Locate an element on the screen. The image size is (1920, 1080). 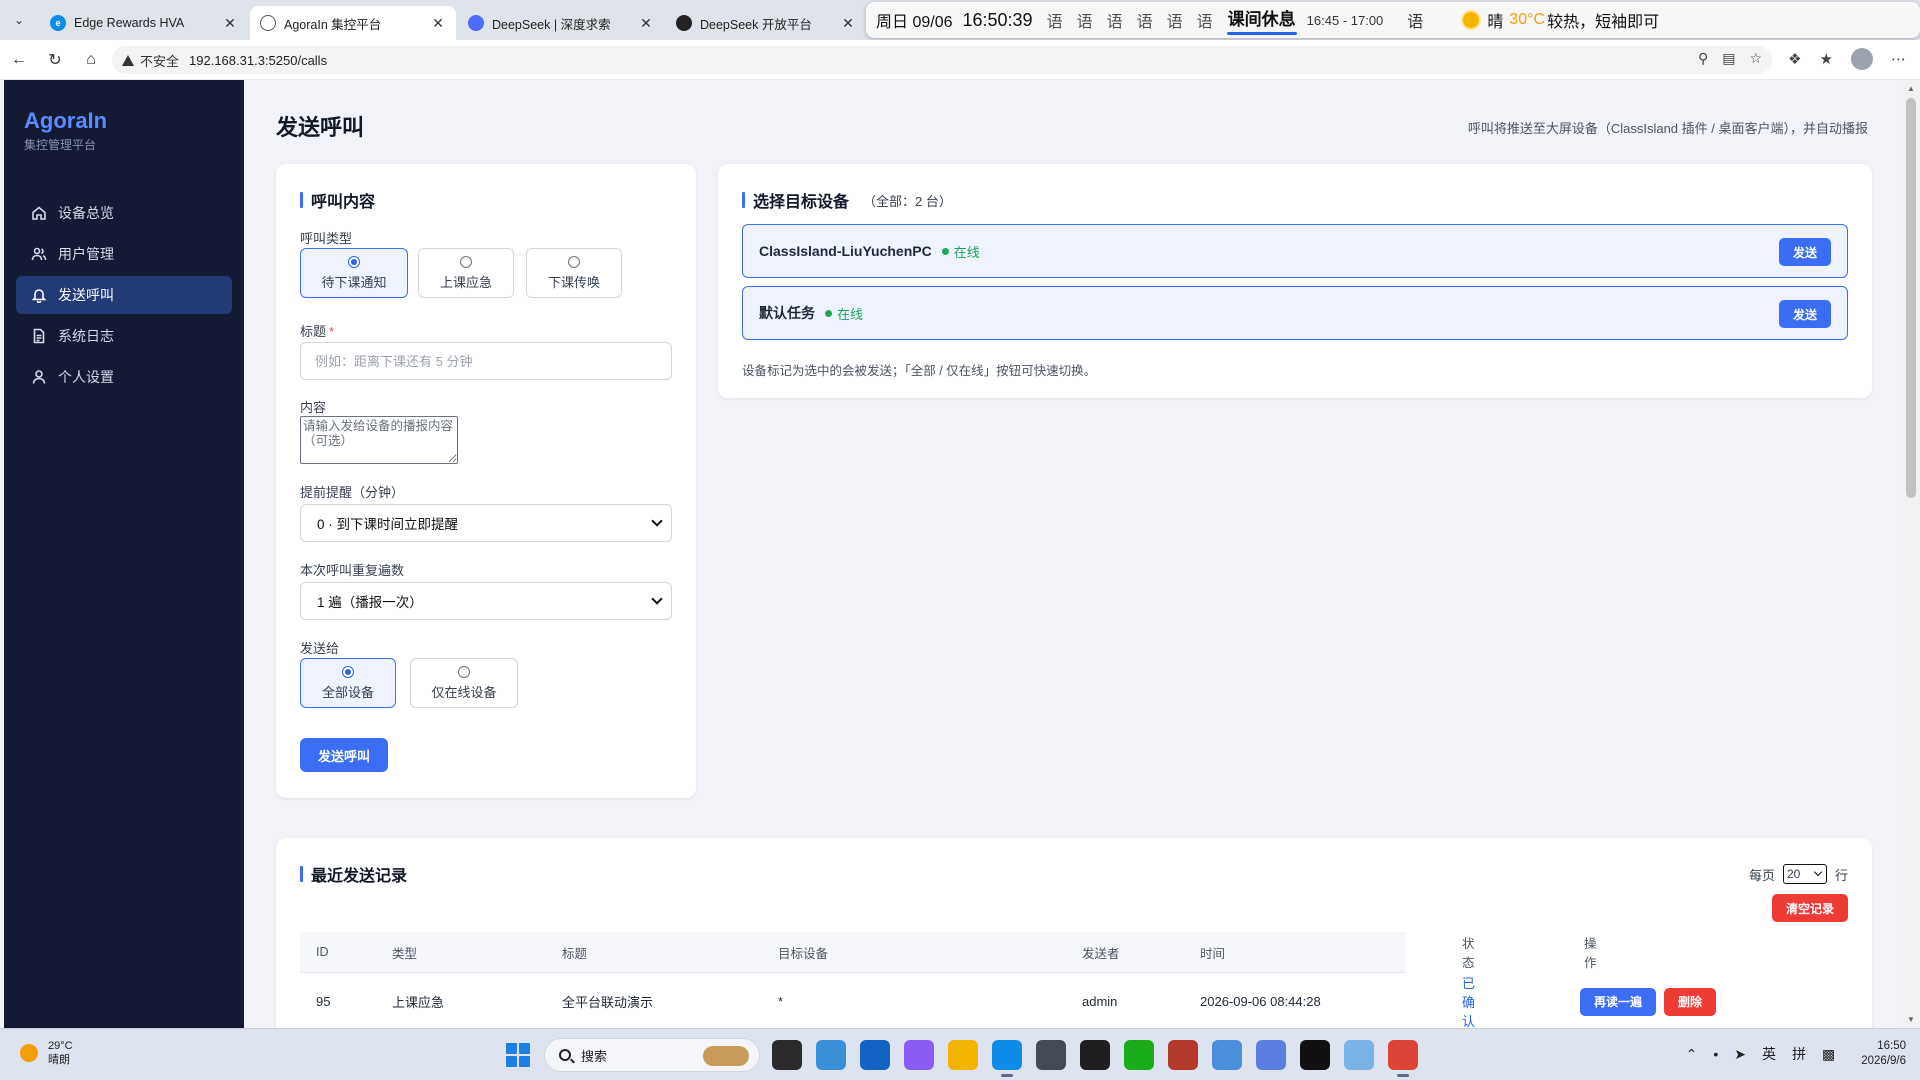
users-icon is located at coordinates (39, 254).